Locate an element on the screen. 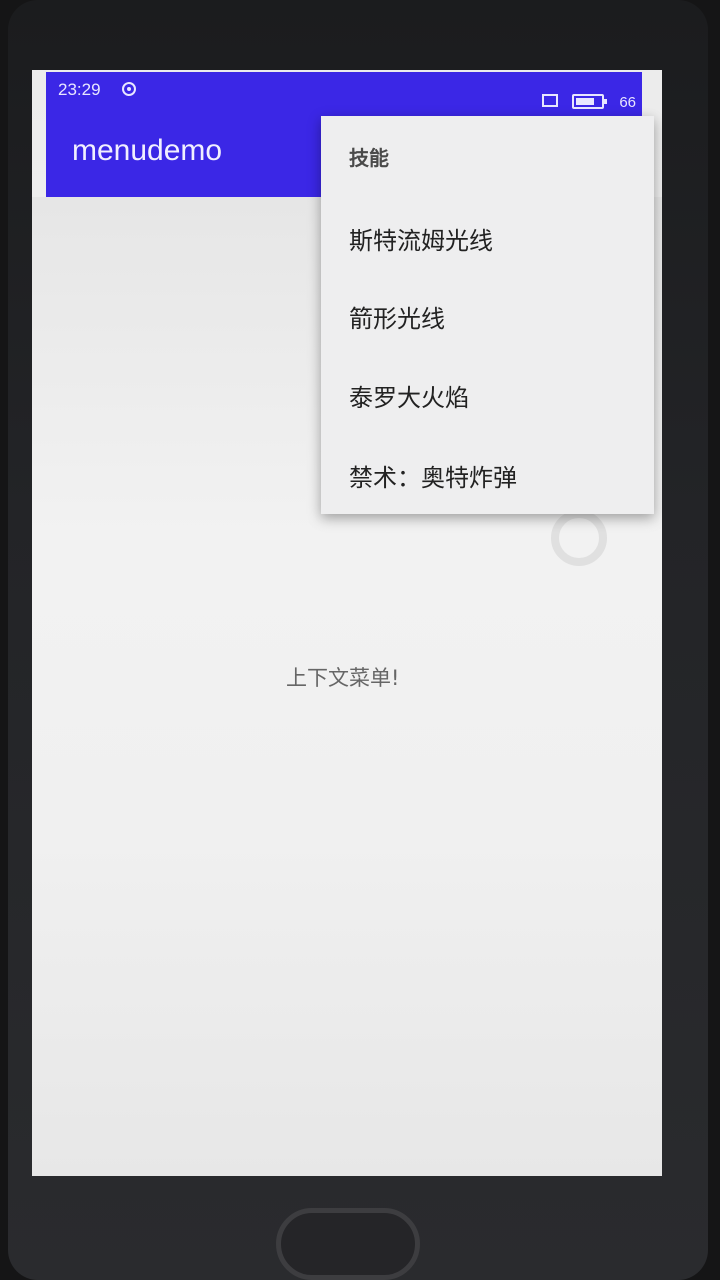 The image size is (720, 1280). menu-header: 技能 is located at coordinates (369, 158).